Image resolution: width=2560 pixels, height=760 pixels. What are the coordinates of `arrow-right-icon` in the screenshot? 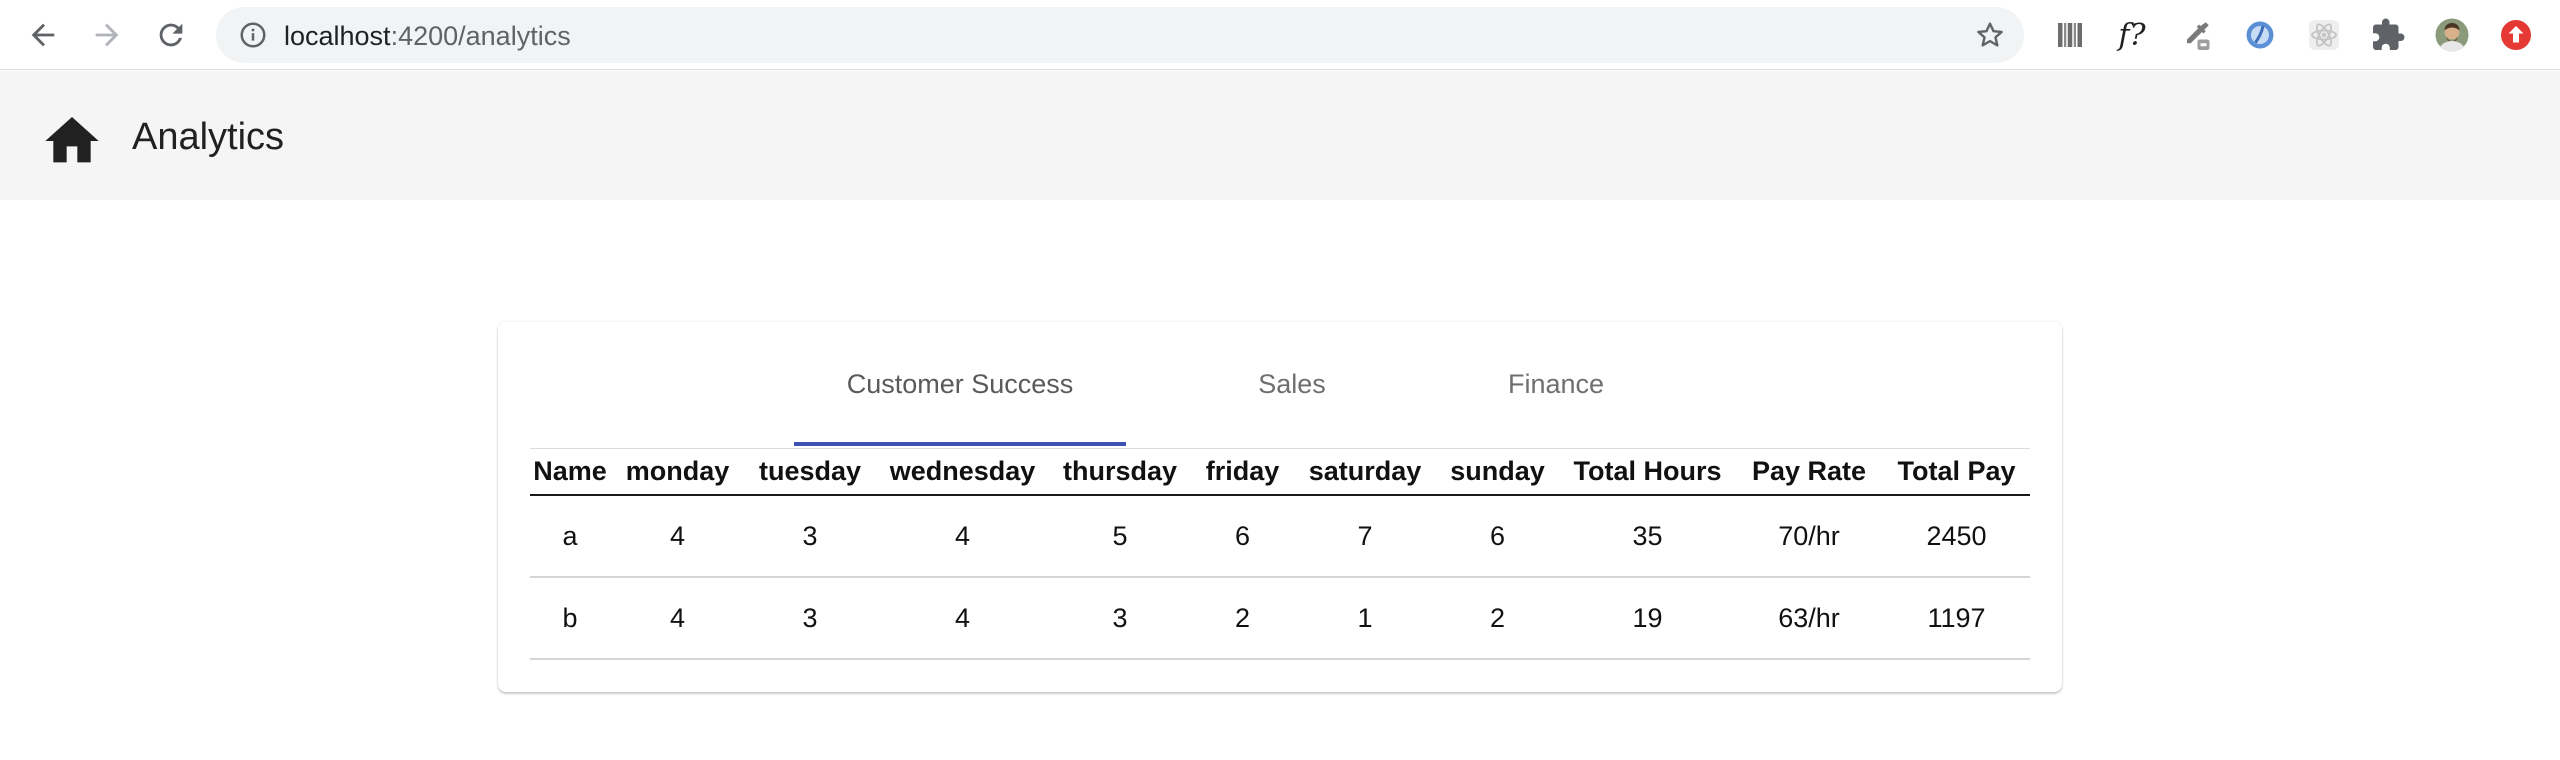 It's located at (107, 35).